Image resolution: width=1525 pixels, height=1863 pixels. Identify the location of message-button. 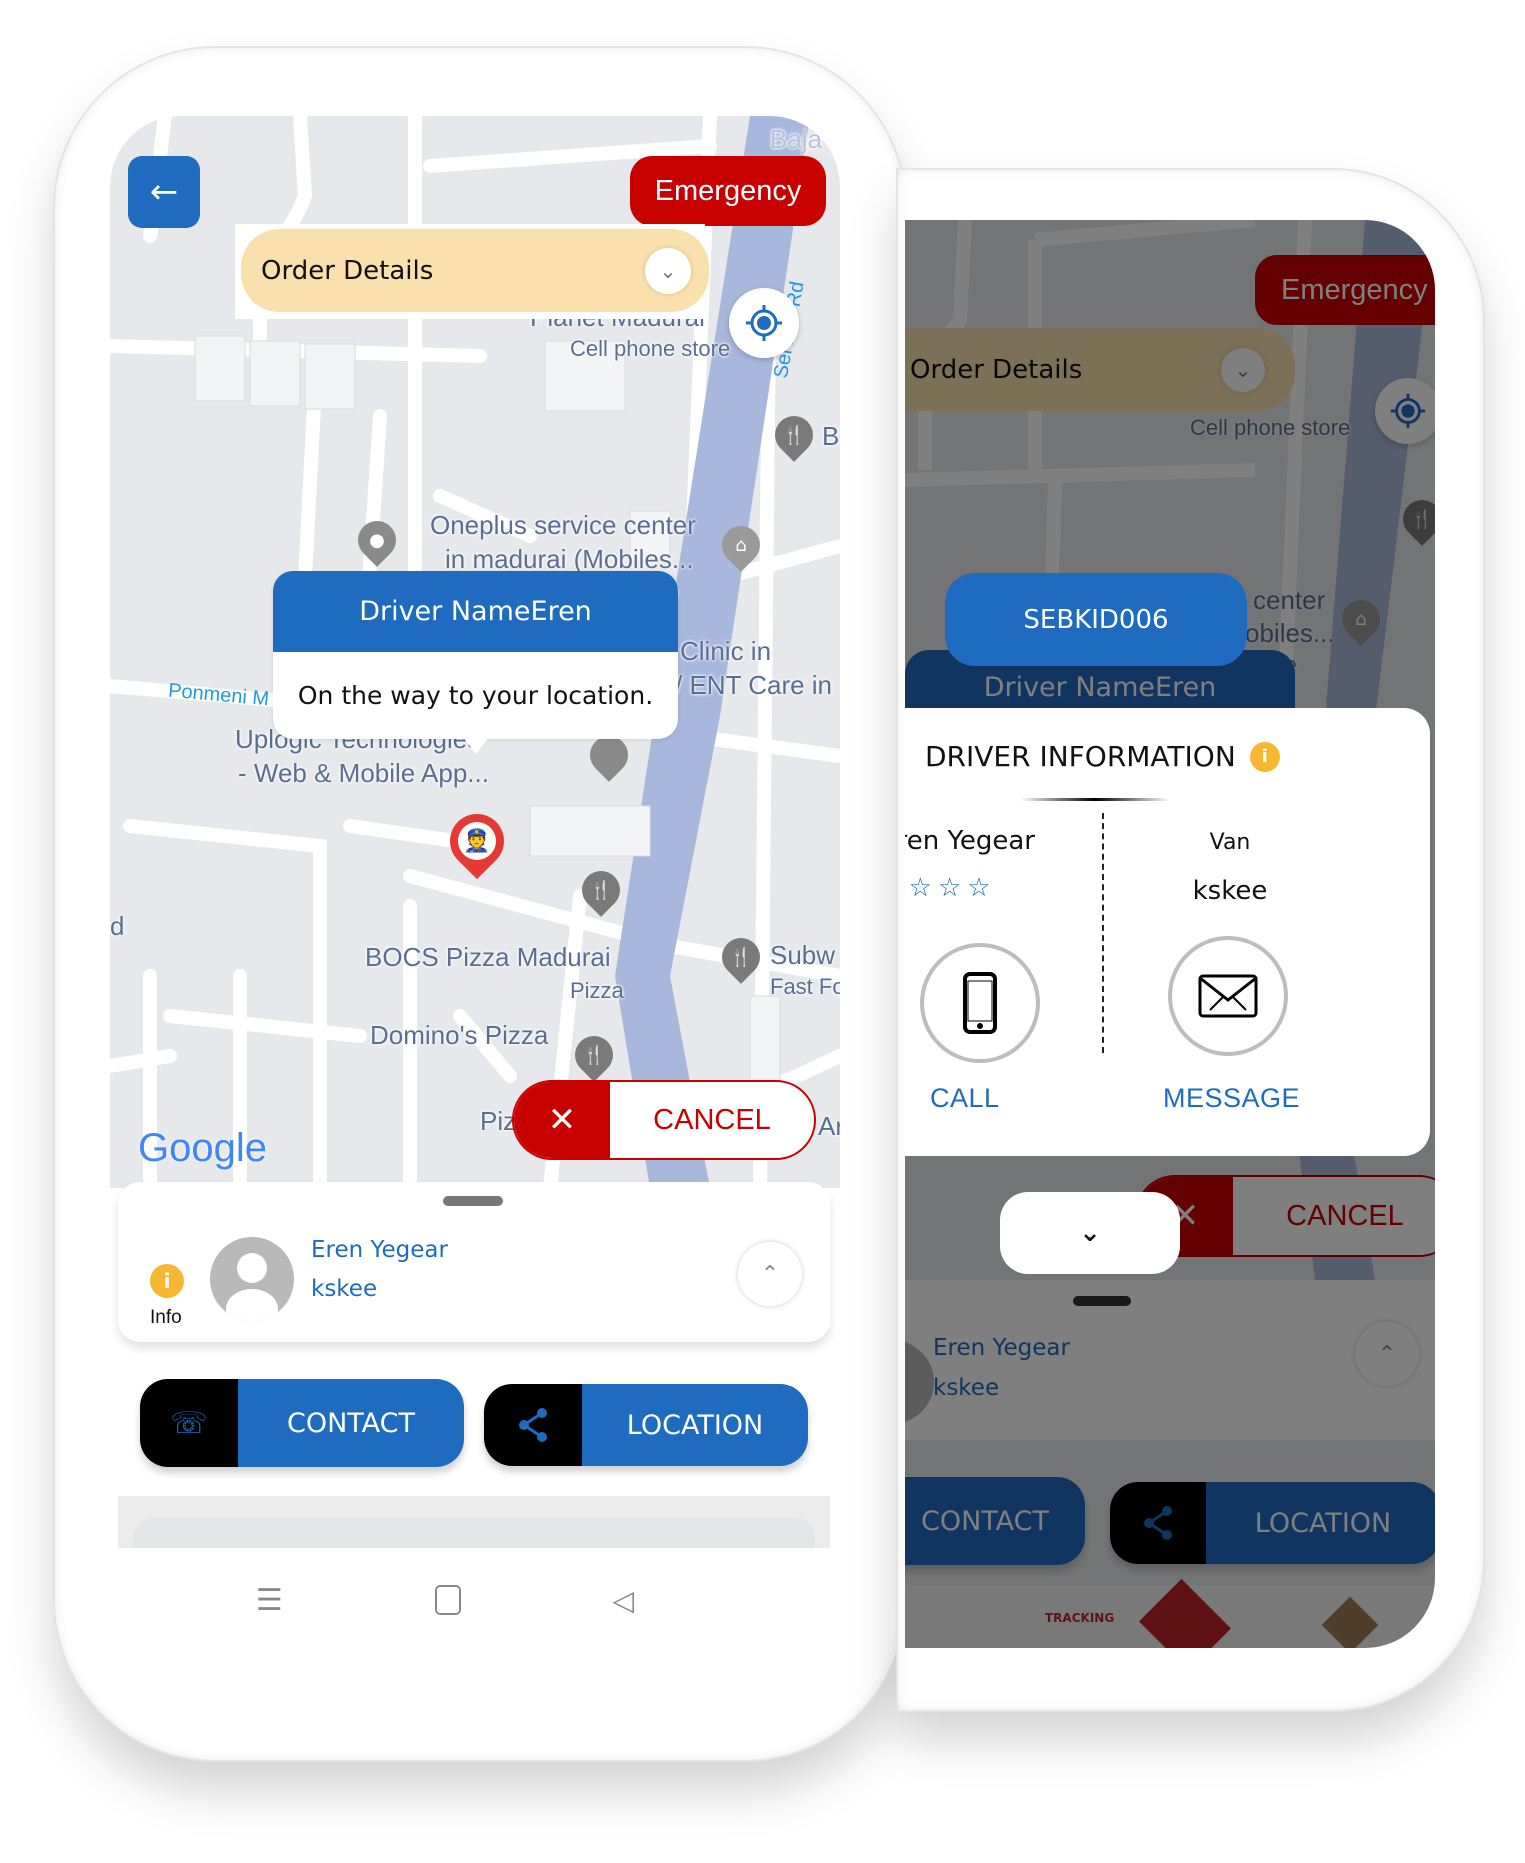
(1228, 996).